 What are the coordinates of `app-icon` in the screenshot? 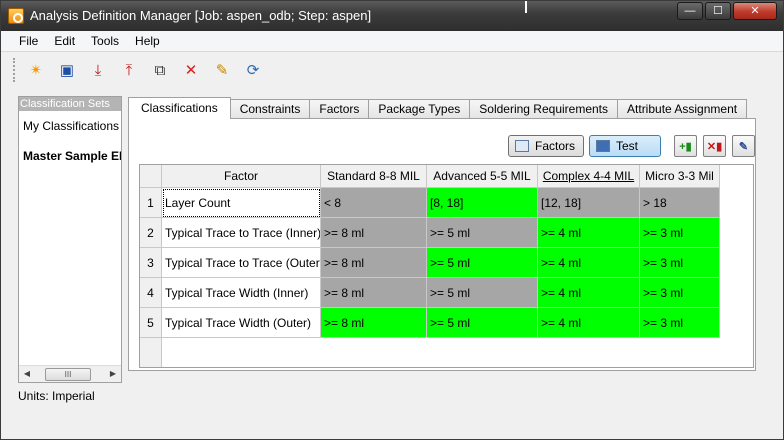 It's located at (16, 16).